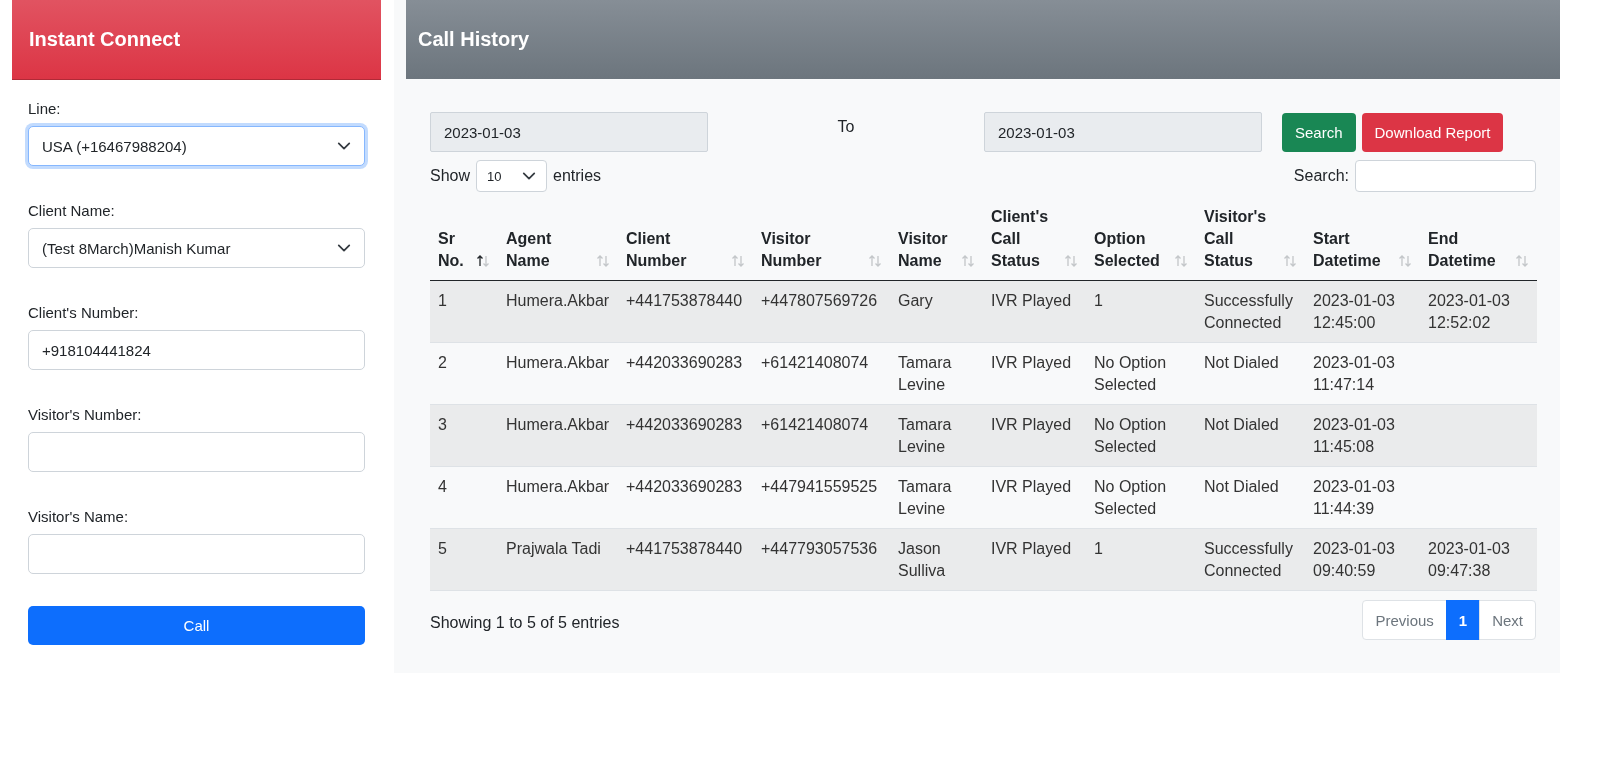 The width and height of the screenshot is (1600, 779). I want to click on field-label: Line:, so click(45, 108).